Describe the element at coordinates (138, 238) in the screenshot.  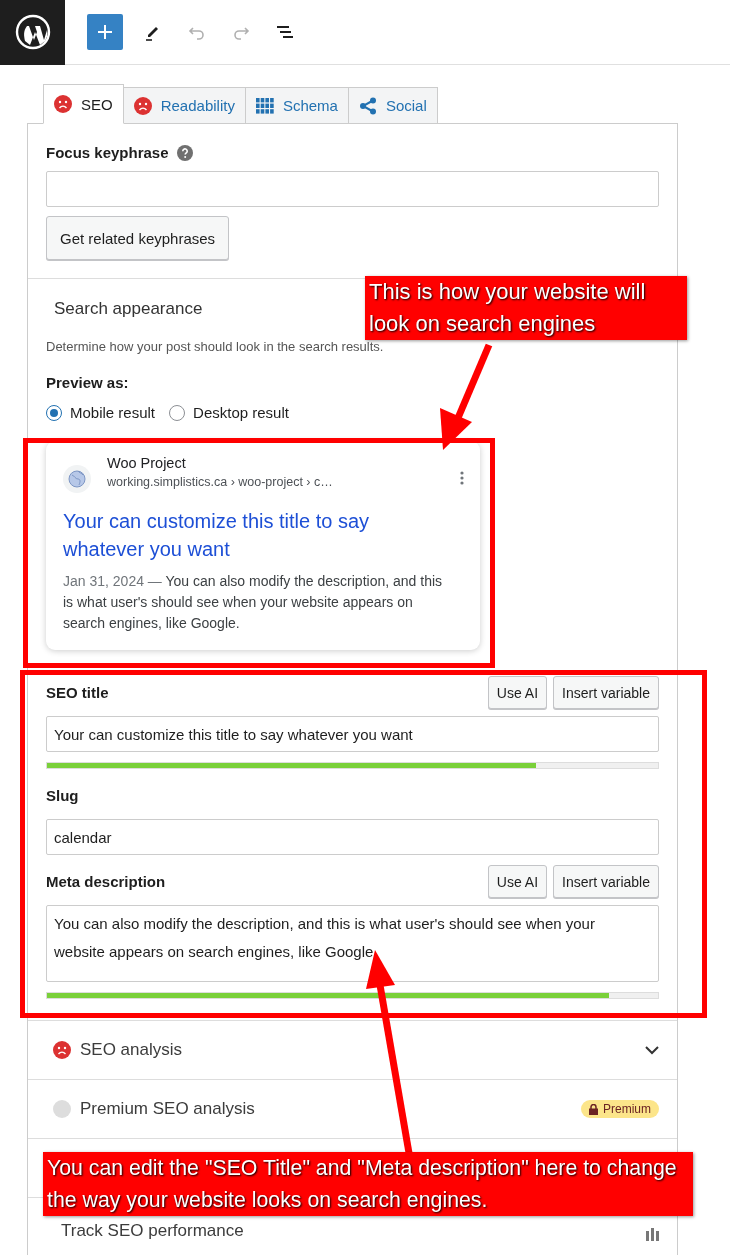
I see `related-keyphrases-button: Get related keyphrases` at that location.